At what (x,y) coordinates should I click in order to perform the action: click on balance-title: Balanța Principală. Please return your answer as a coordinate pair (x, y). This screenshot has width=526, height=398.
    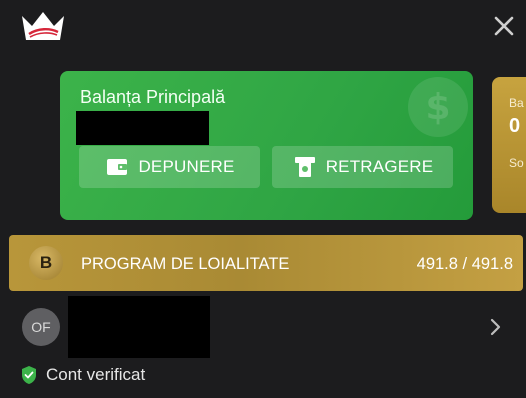
    Looking at the image, I should click on (153, 97).